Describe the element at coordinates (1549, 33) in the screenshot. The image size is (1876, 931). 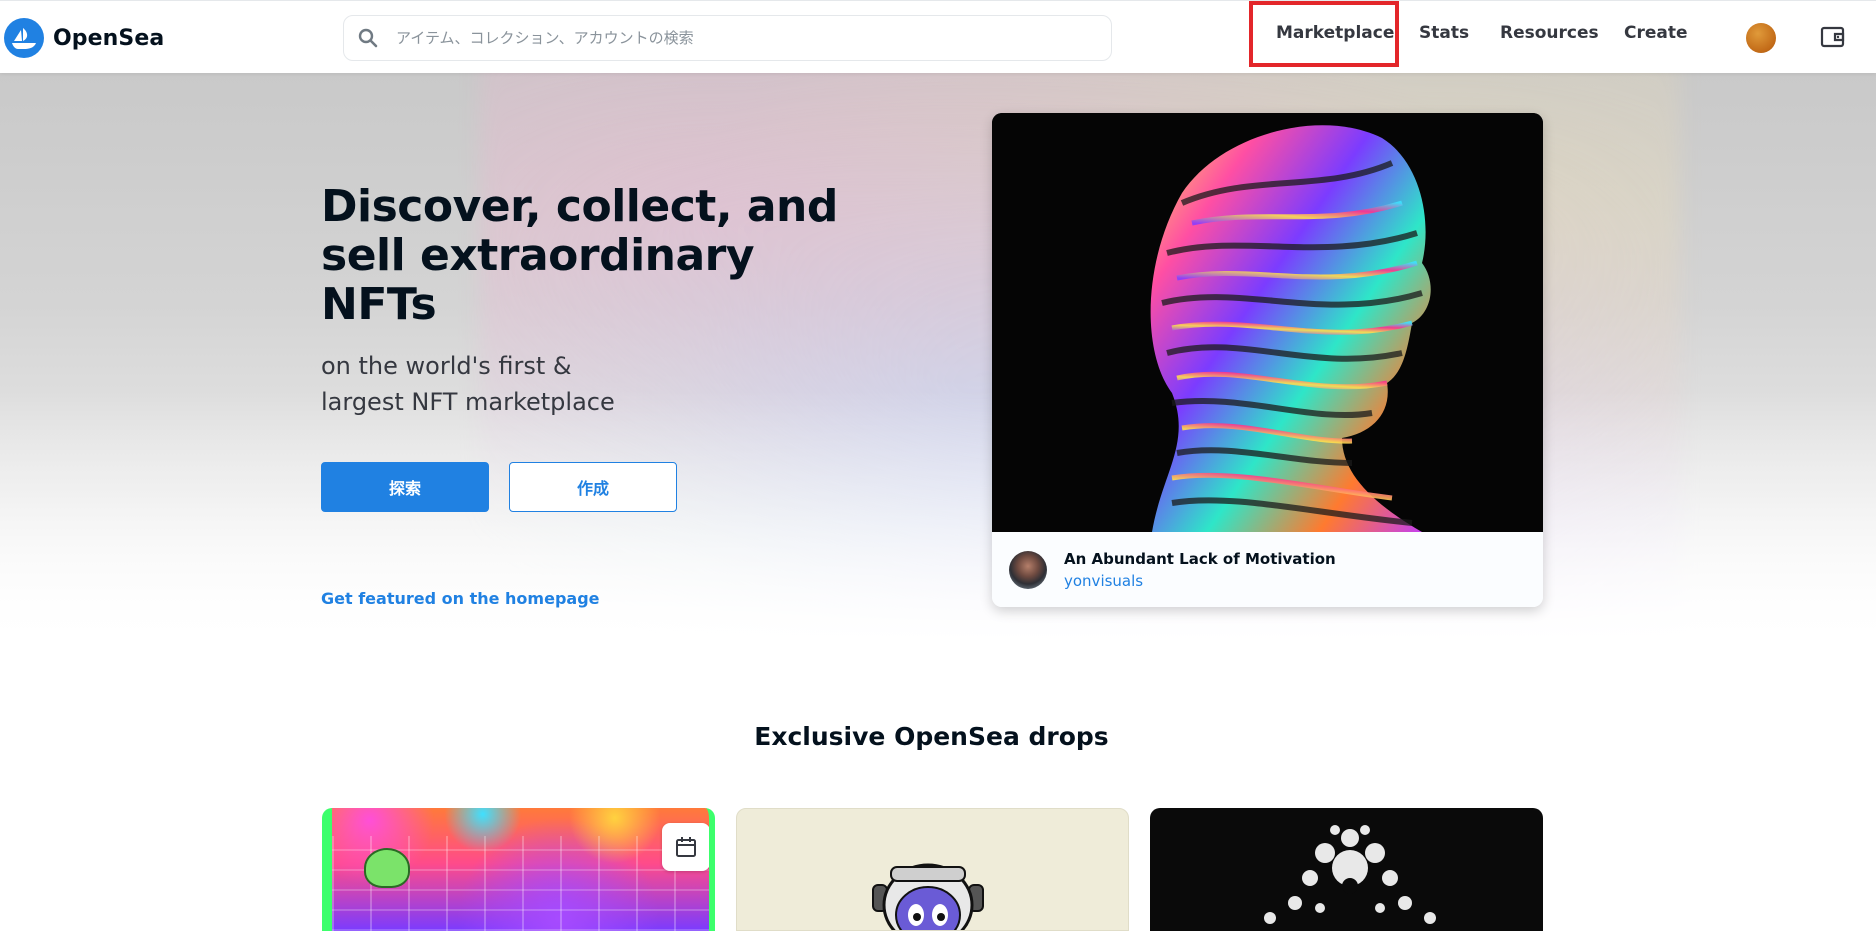
I see `nav-resources: Resources` at that location.